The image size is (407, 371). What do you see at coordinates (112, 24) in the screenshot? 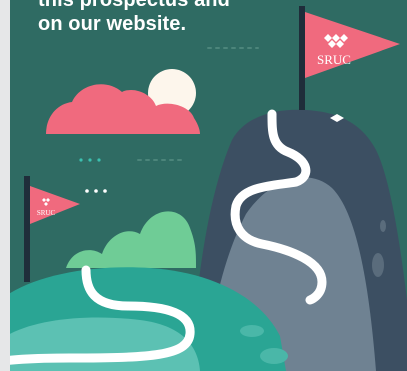
I see `headline-line-2: on our website.` at bounding box center [112, 24].